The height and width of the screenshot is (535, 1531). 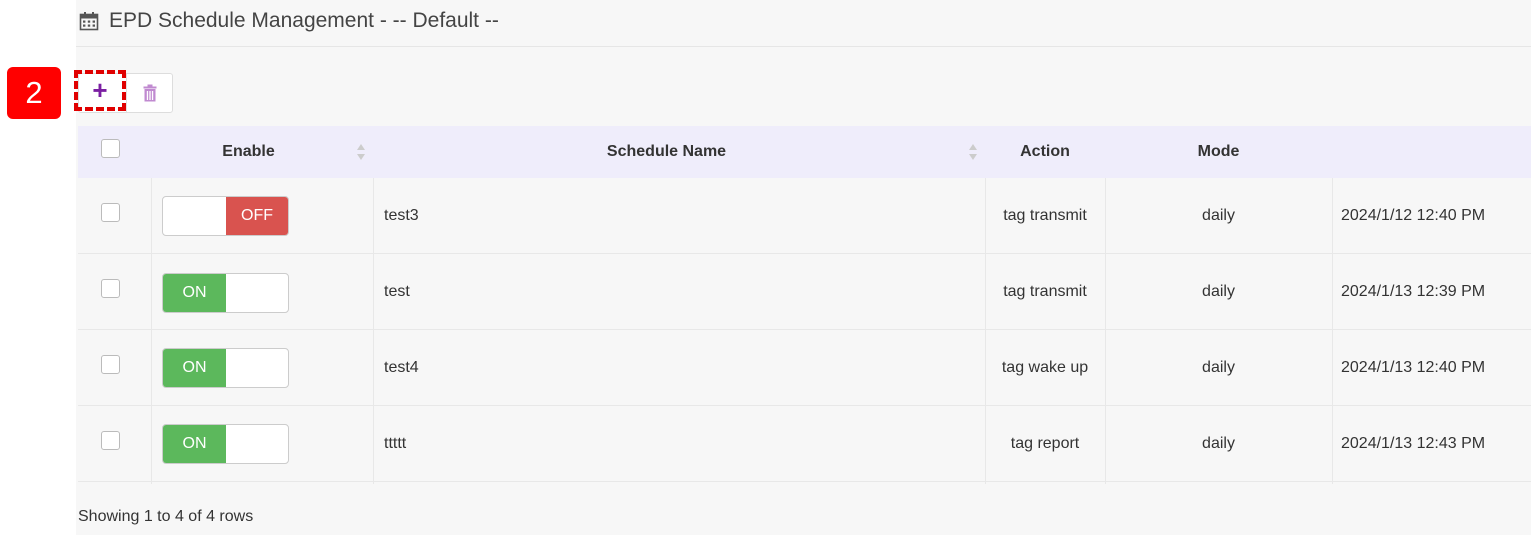 I want to click on calendar-icon, so click(x=89, y=21).